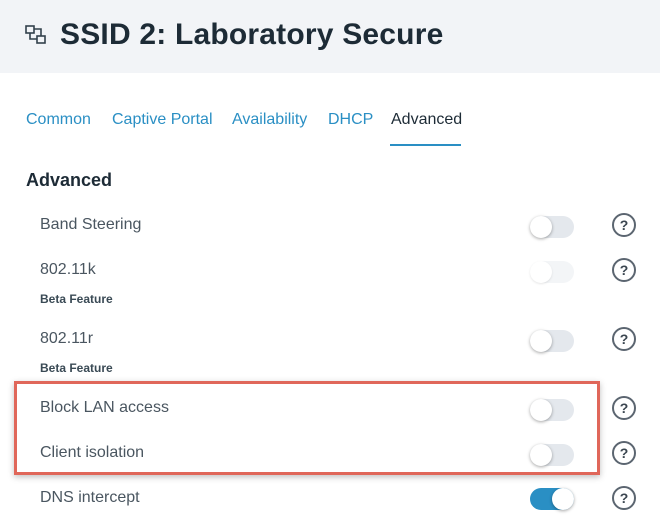 The image size is (660, 526). I want to click on dns-intercept-toggle, so click(552, 499).